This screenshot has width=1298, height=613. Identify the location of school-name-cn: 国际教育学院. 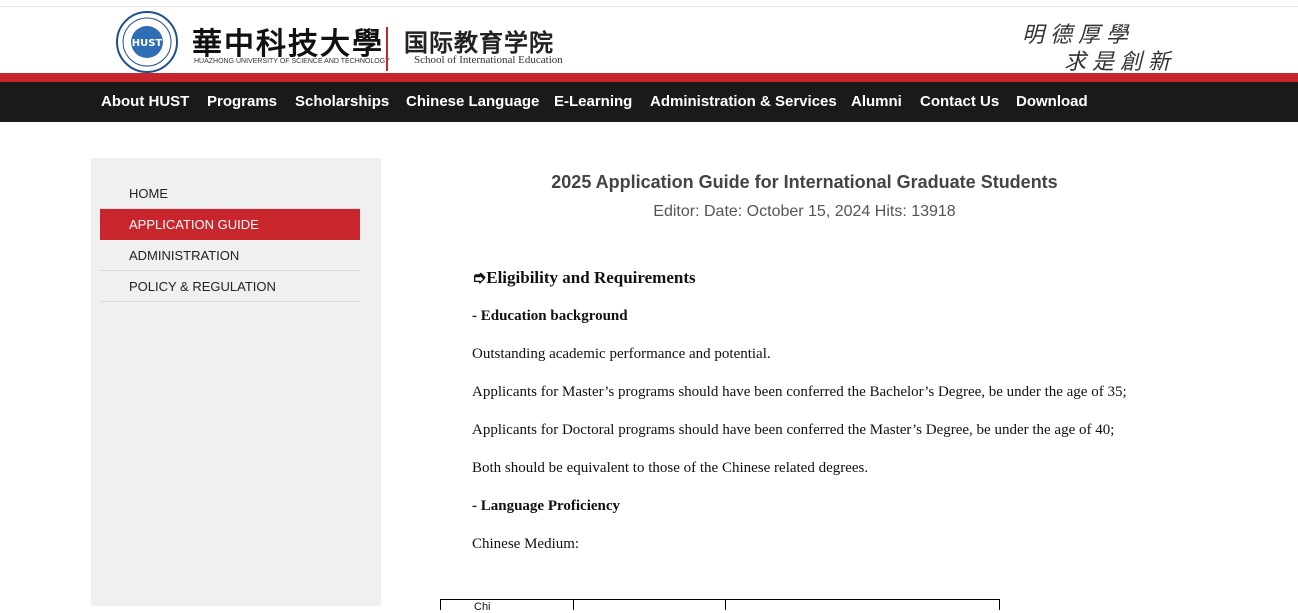
(479, 42).